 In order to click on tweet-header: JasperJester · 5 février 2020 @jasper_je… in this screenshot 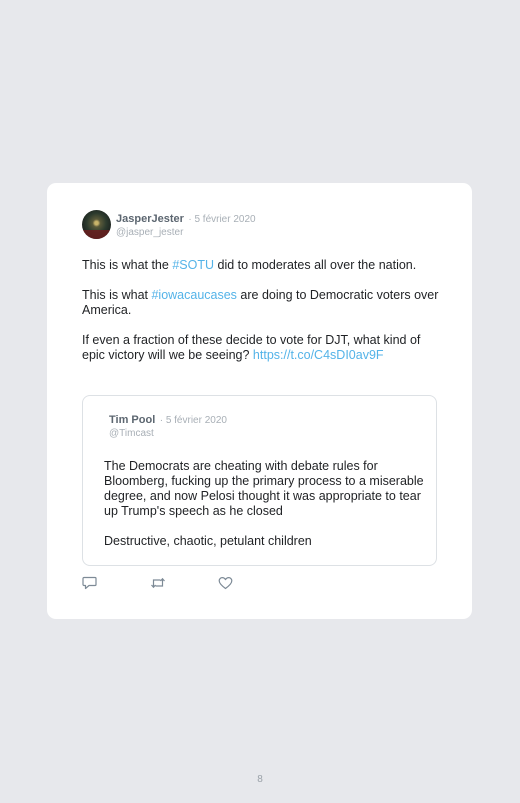, I will do `click(169, 224)`.